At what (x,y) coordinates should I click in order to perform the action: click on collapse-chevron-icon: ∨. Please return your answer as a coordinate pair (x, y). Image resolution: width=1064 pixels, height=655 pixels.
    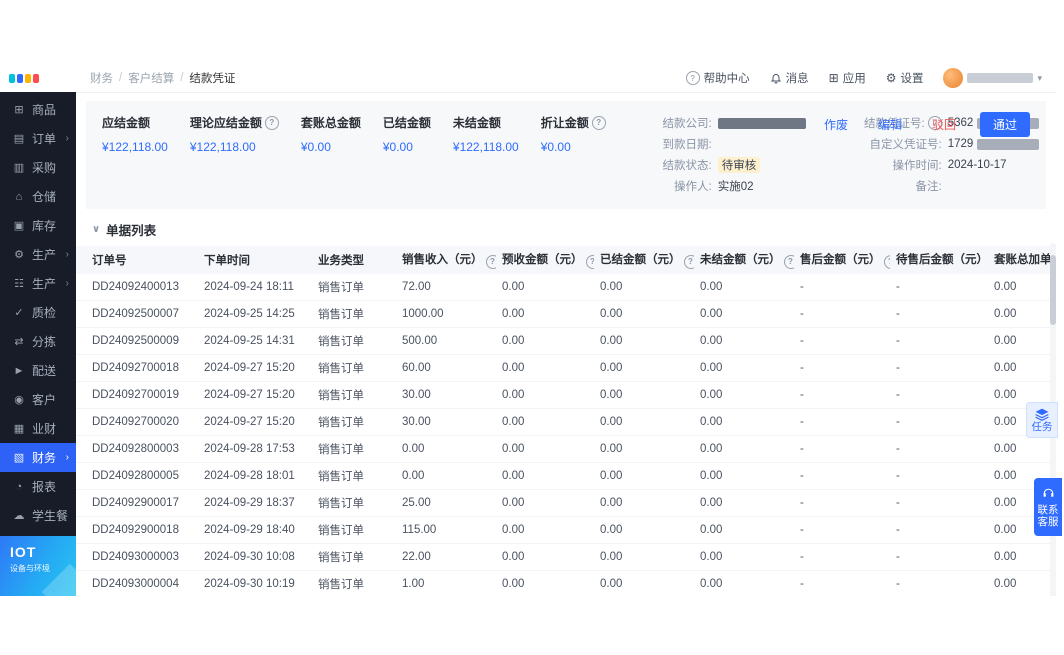
    Looking at the image, I should click on (96, 229).